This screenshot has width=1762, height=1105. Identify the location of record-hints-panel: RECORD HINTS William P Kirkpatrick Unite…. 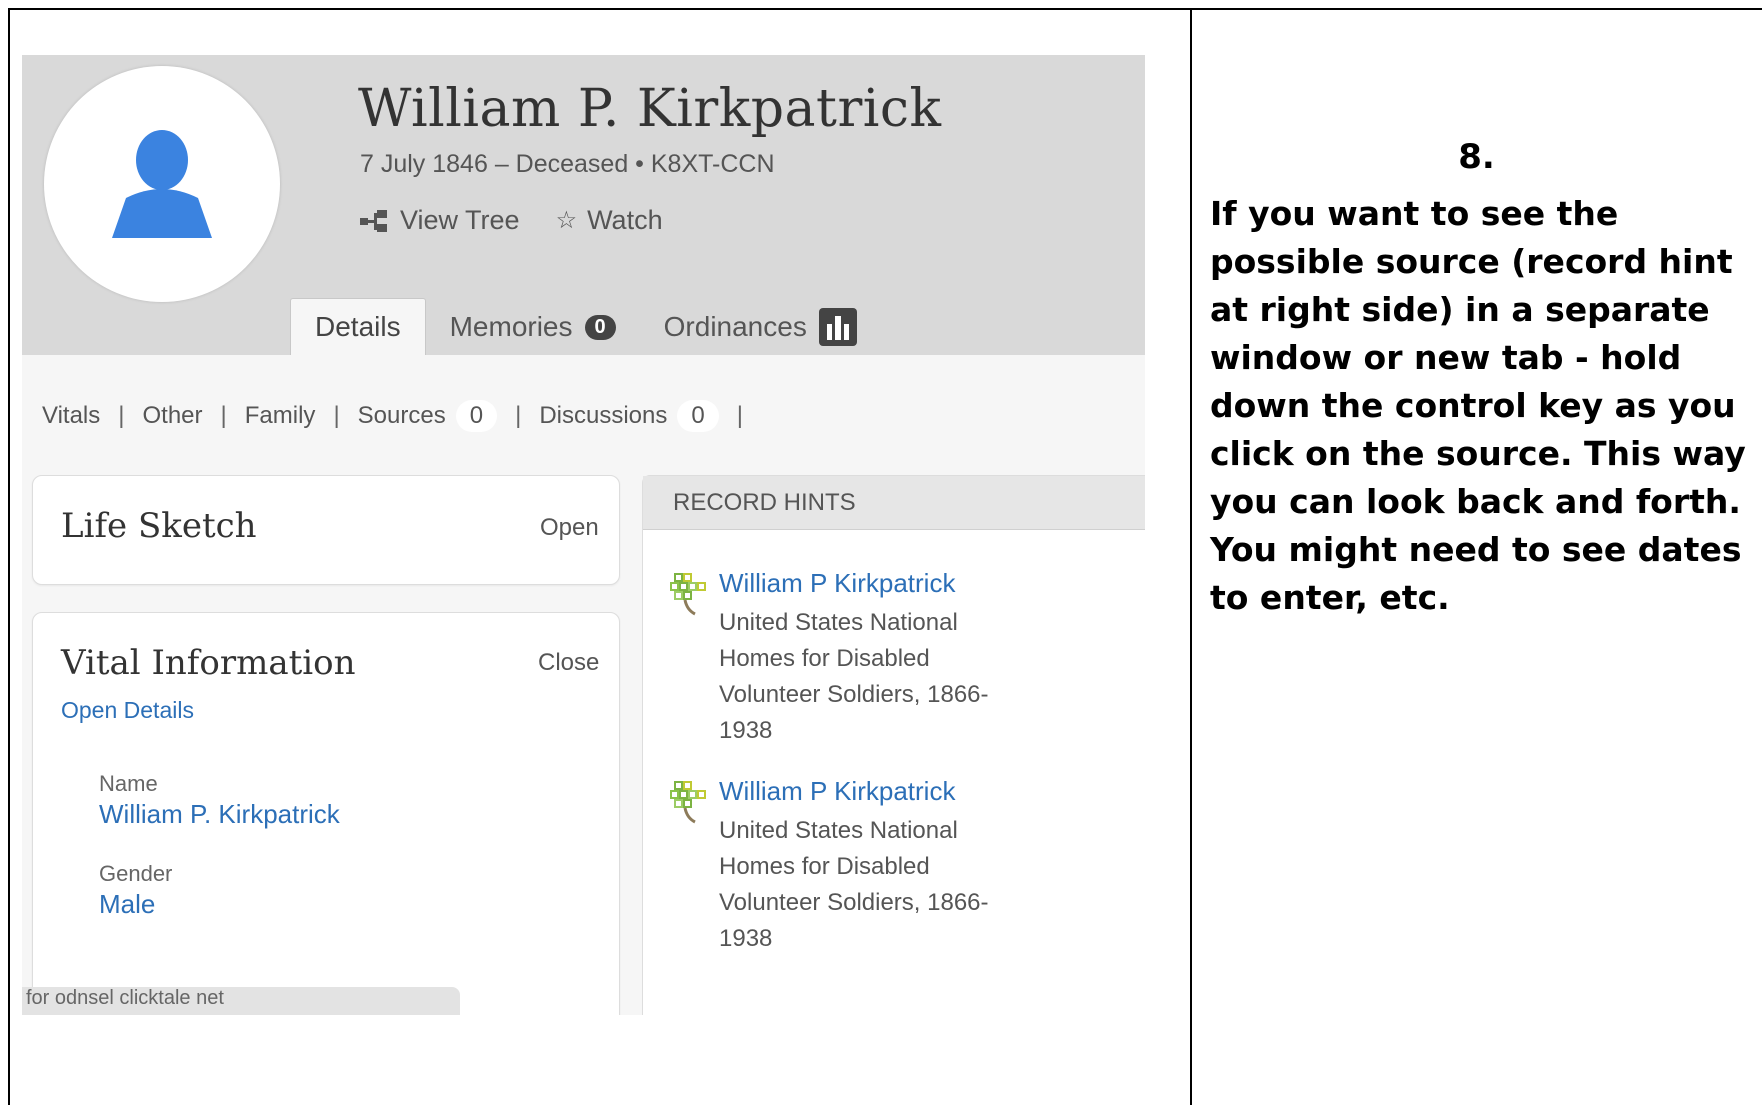
(893, 745).